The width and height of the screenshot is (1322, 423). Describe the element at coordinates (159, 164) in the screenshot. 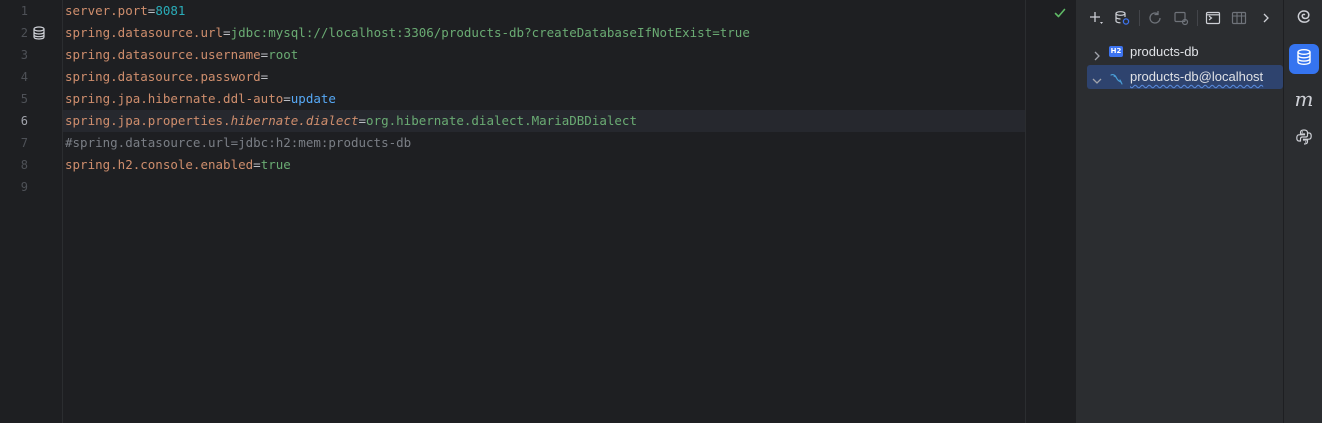

I see `property-key: spring.h2.console.enabled` at that location.